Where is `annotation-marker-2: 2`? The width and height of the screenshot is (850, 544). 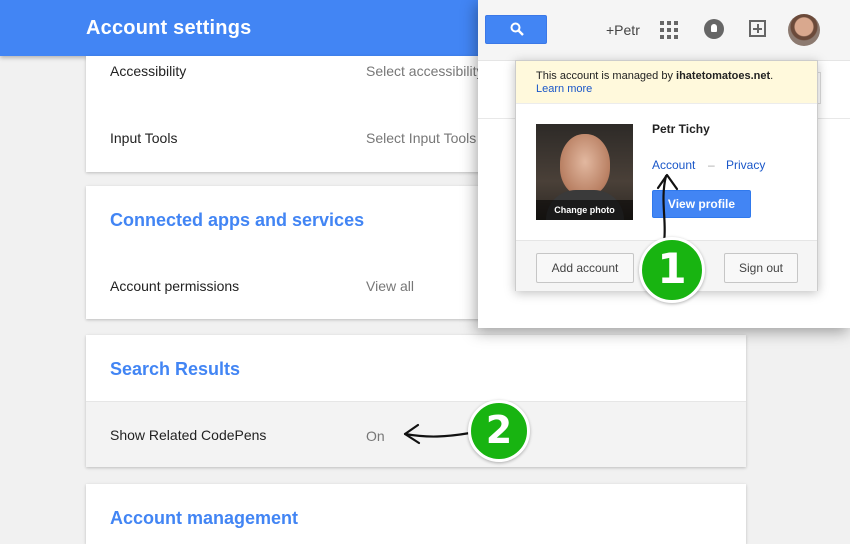
annotation-marker-2: 2 is located at coordinates (499, 431).